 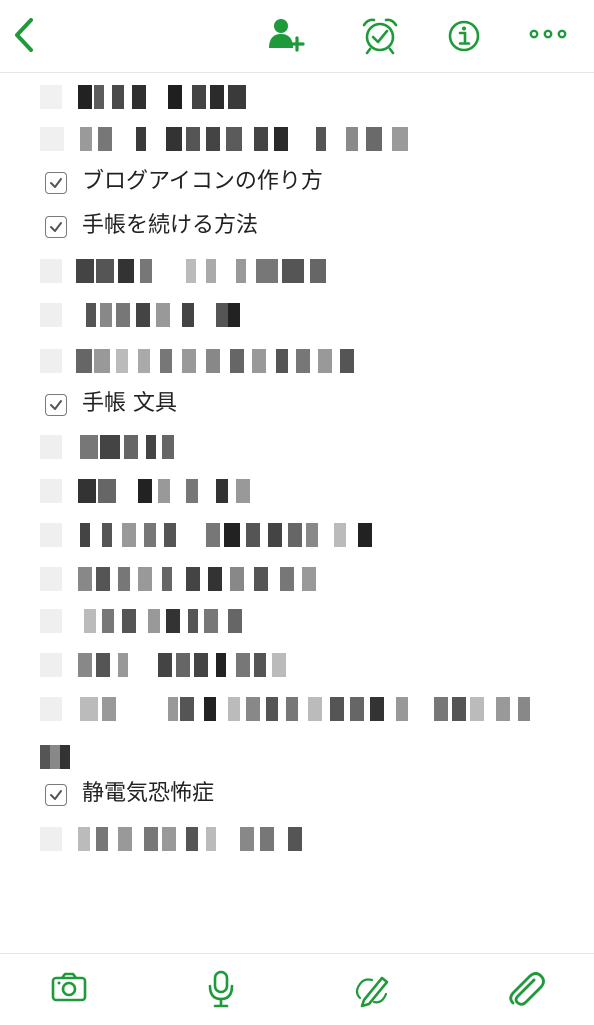 What do you see at coordinates (548, 36) in the screenshot?
I see `more-dots-icon` at bounding box center [548, 36].